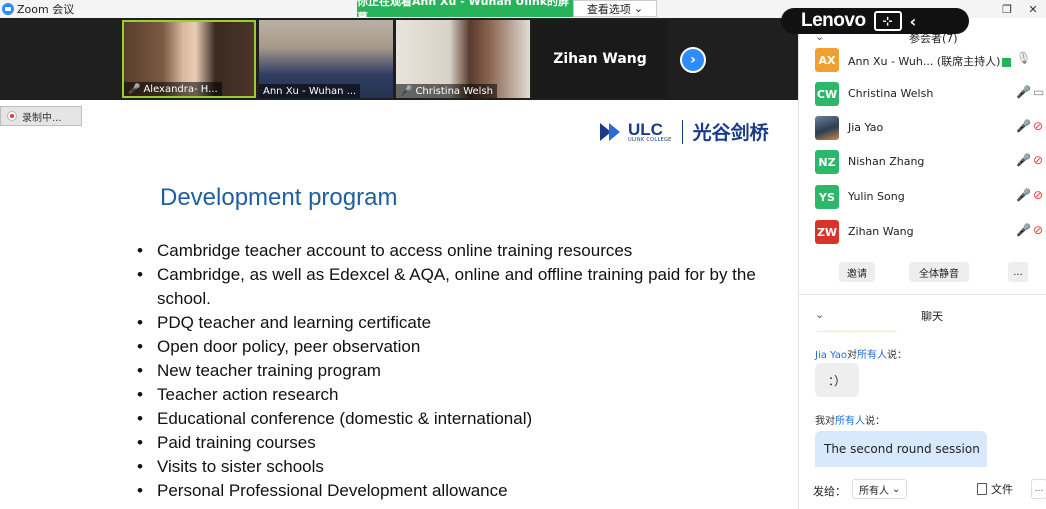  I want to click on recipient-value: 所有人, so click(874, 491).